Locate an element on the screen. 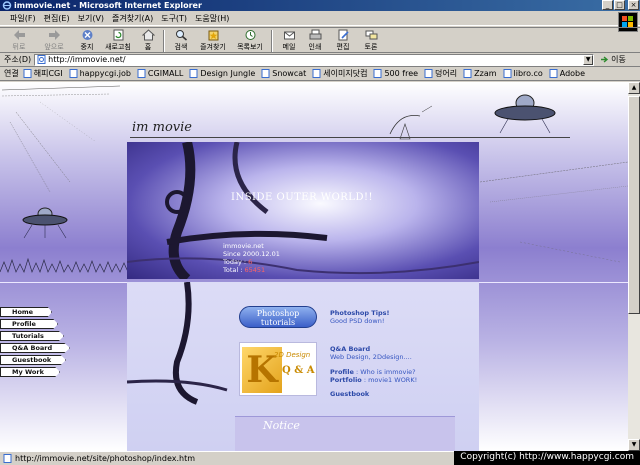 The width and height of the screenshot is (640, 465). menu-tools: 도구(T) is located at coordinates (174, 18).